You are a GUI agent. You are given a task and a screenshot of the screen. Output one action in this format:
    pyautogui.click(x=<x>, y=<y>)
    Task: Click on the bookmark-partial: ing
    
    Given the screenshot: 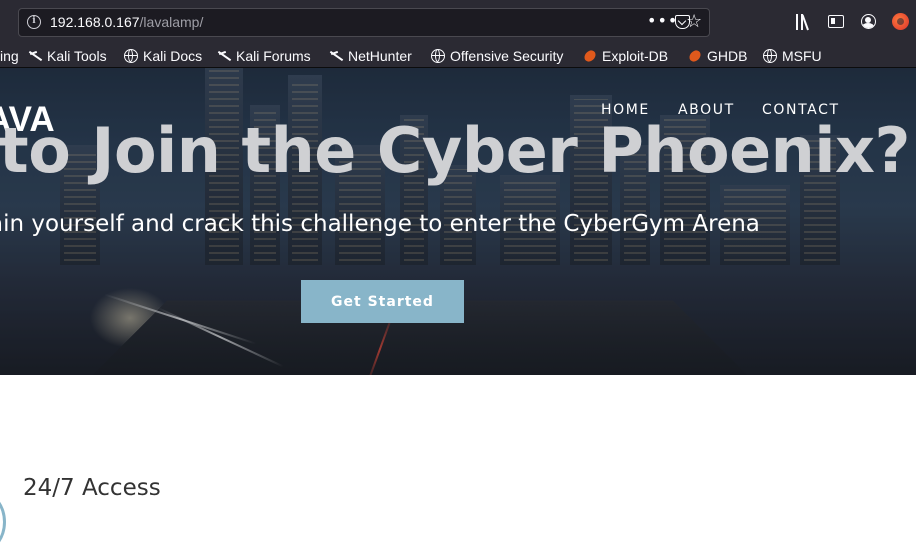 What is the action you would take?
    pyautogui.click(x=9, y=56)
    